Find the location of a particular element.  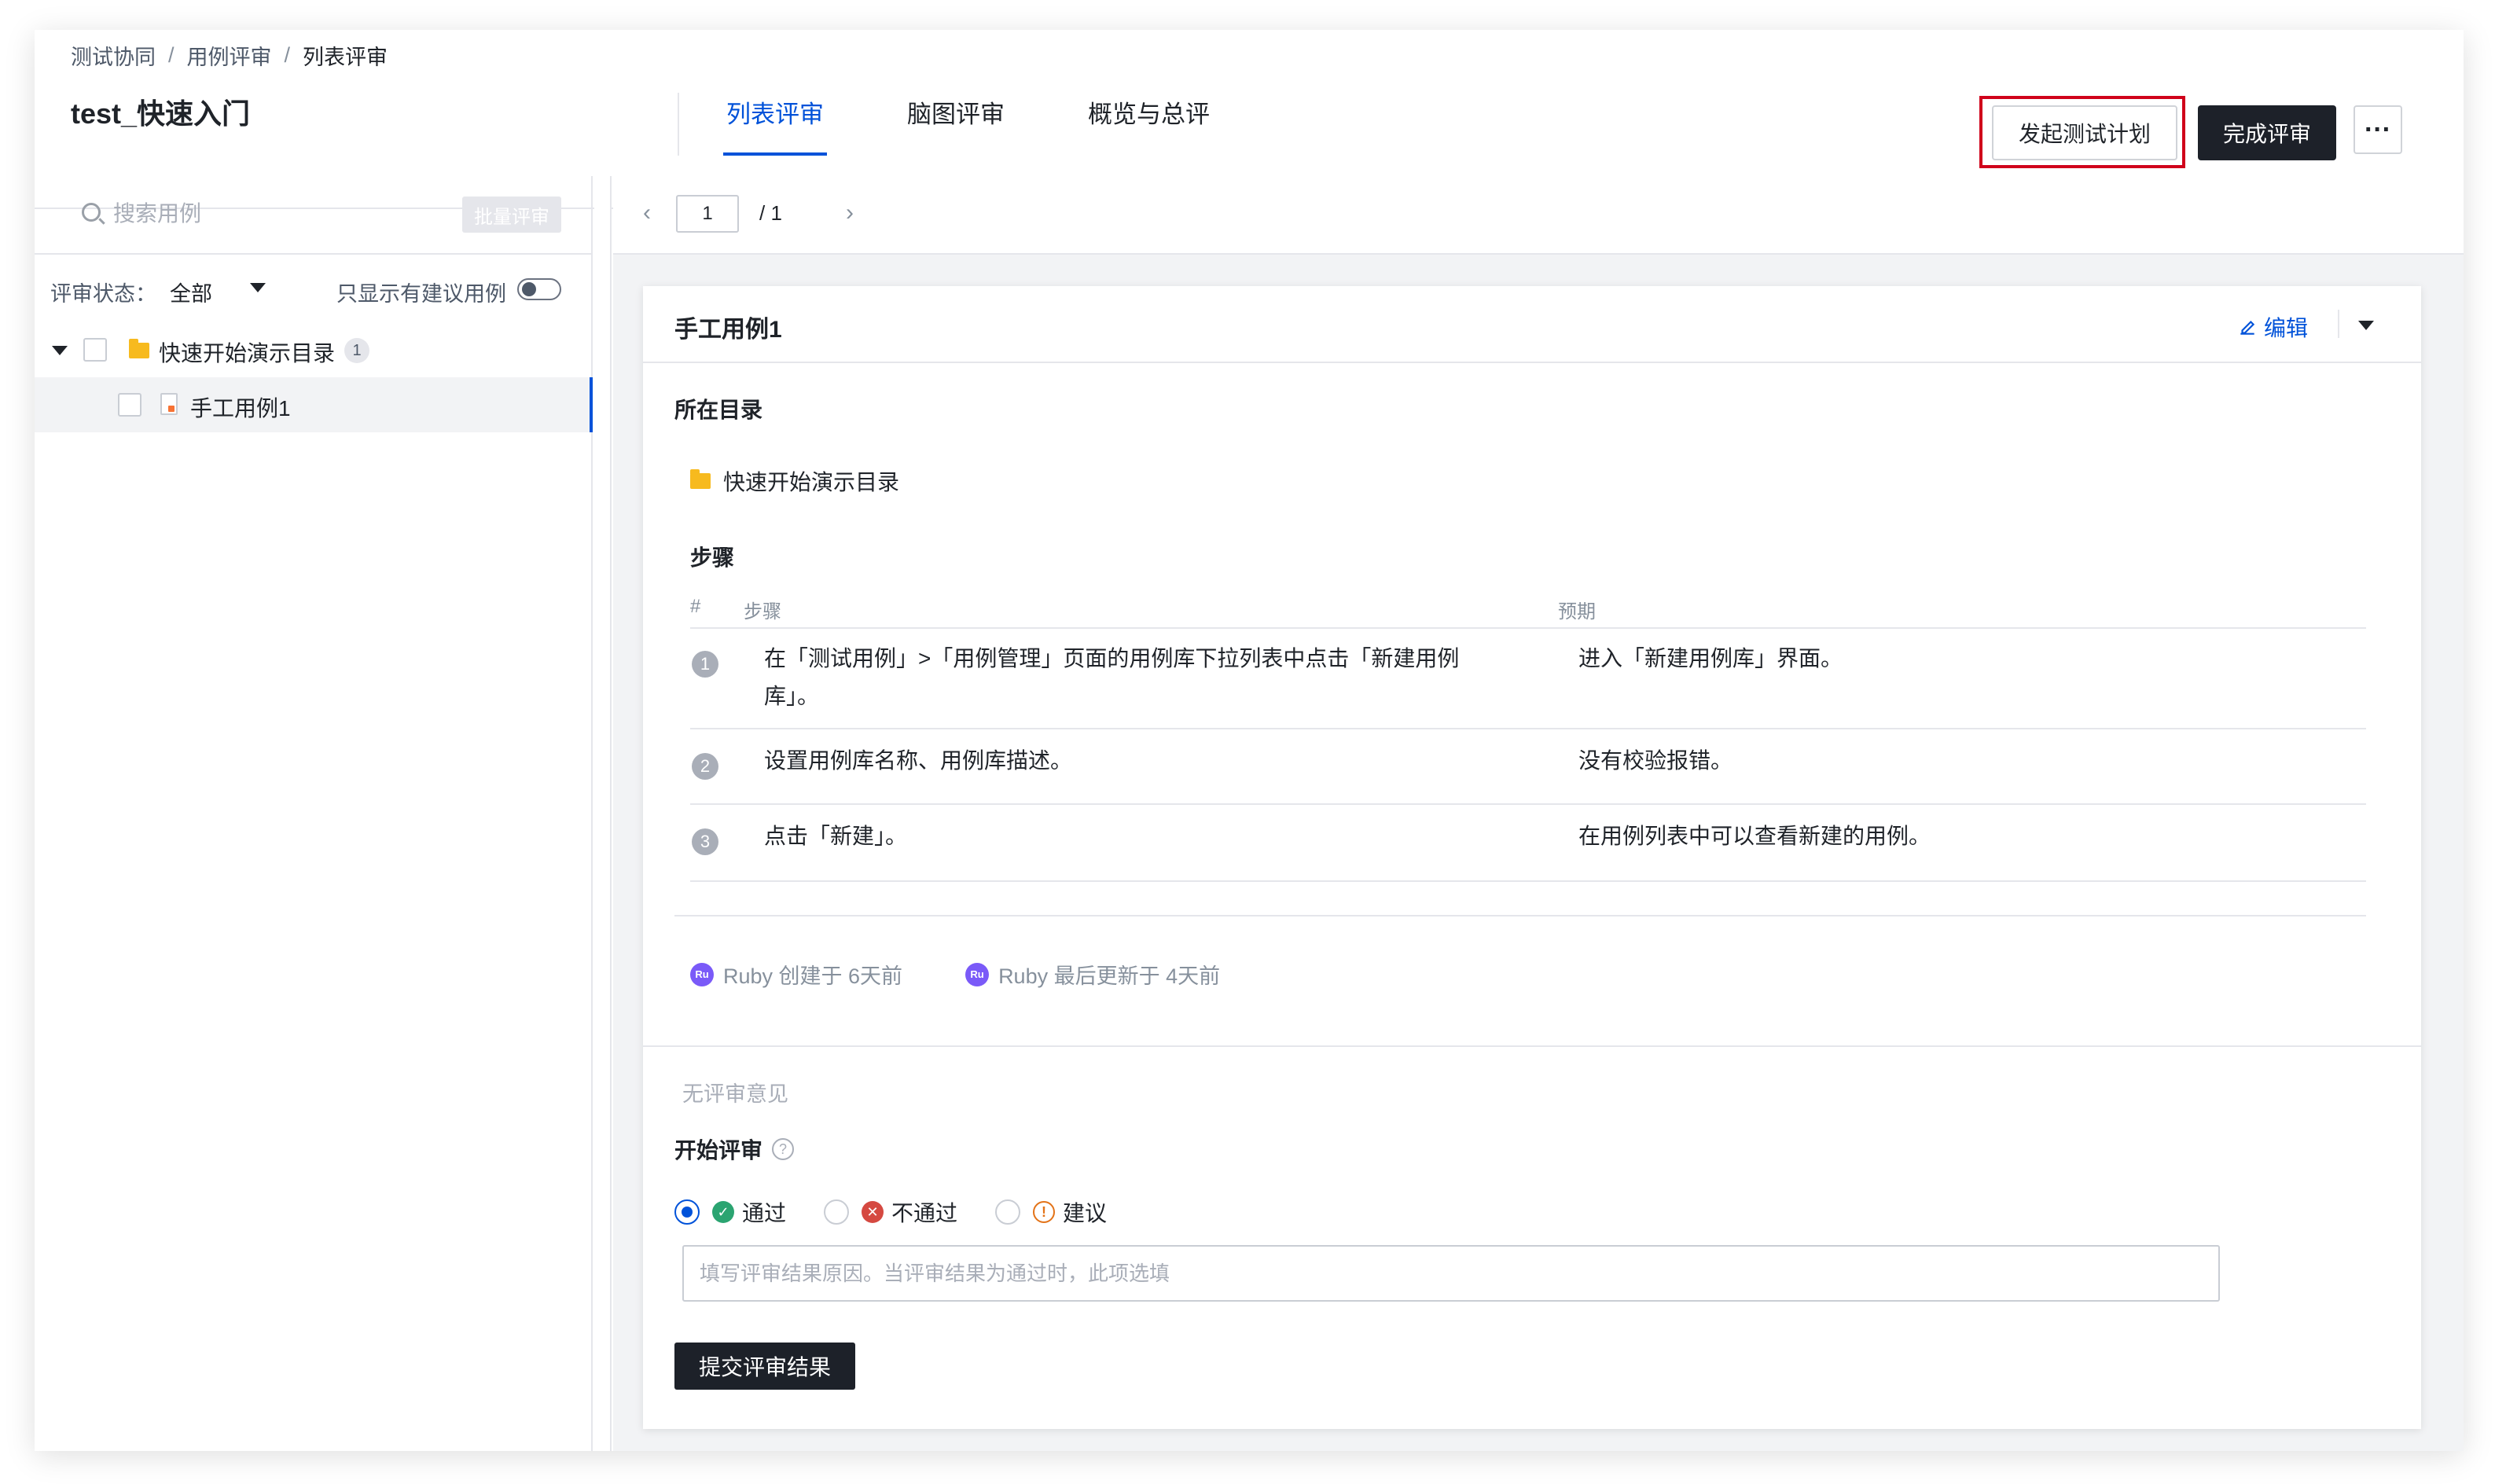

pencil-icon is located at coordinates (2247, 327).